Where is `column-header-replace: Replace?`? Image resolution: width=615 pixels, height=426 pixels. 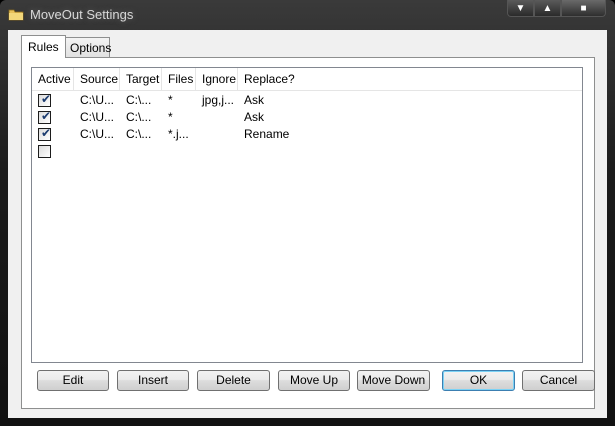
column-header-replace: Replace? is located at coordinates (410, 79).